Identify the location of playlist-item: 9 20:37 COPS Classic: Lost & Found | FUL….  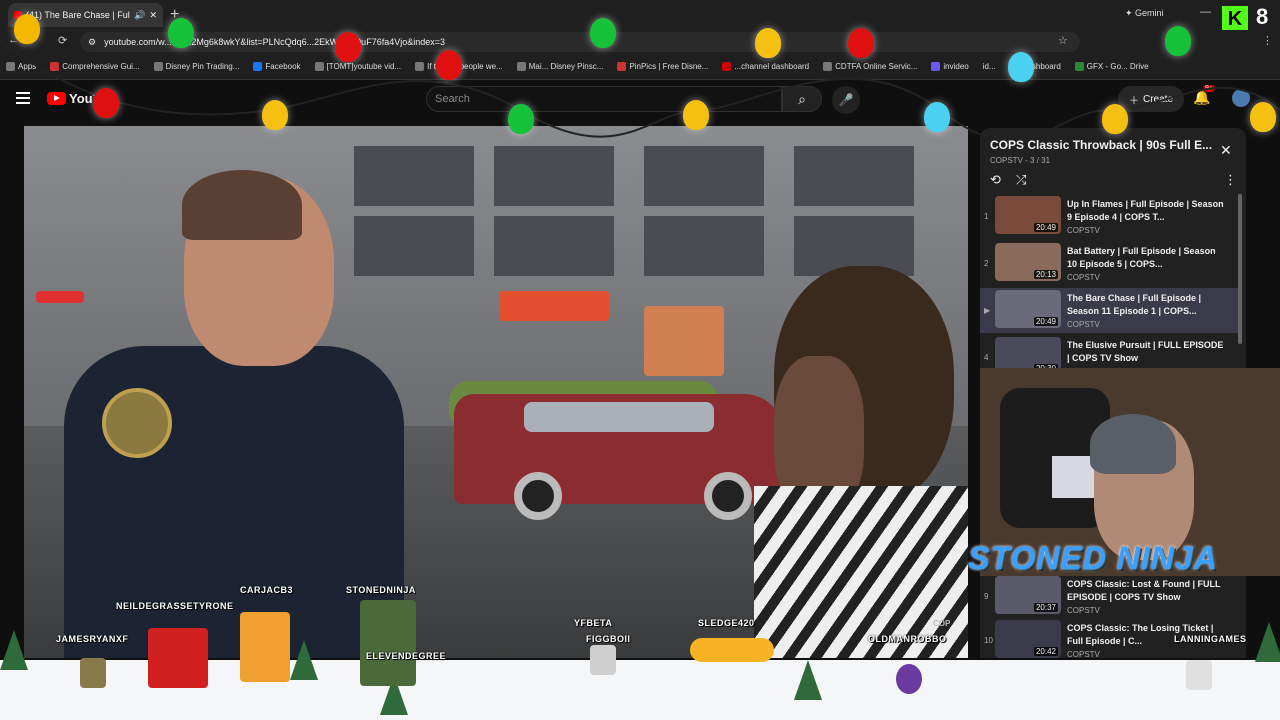
(1110, 596).